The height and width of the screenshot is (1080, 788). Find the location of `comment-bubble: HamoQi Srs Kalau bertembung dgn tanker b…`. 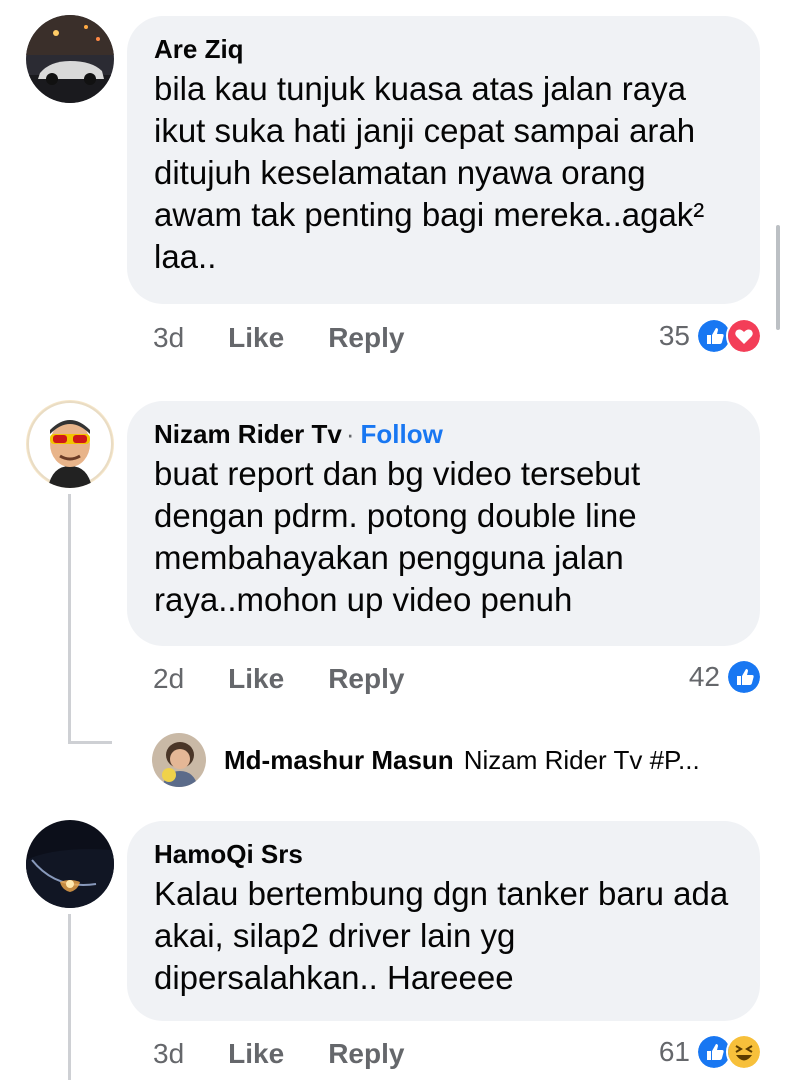

comment-bubble: HamoQi Srs Kalau bertembung dgn tanker b… is located at coordinates (443, 921).